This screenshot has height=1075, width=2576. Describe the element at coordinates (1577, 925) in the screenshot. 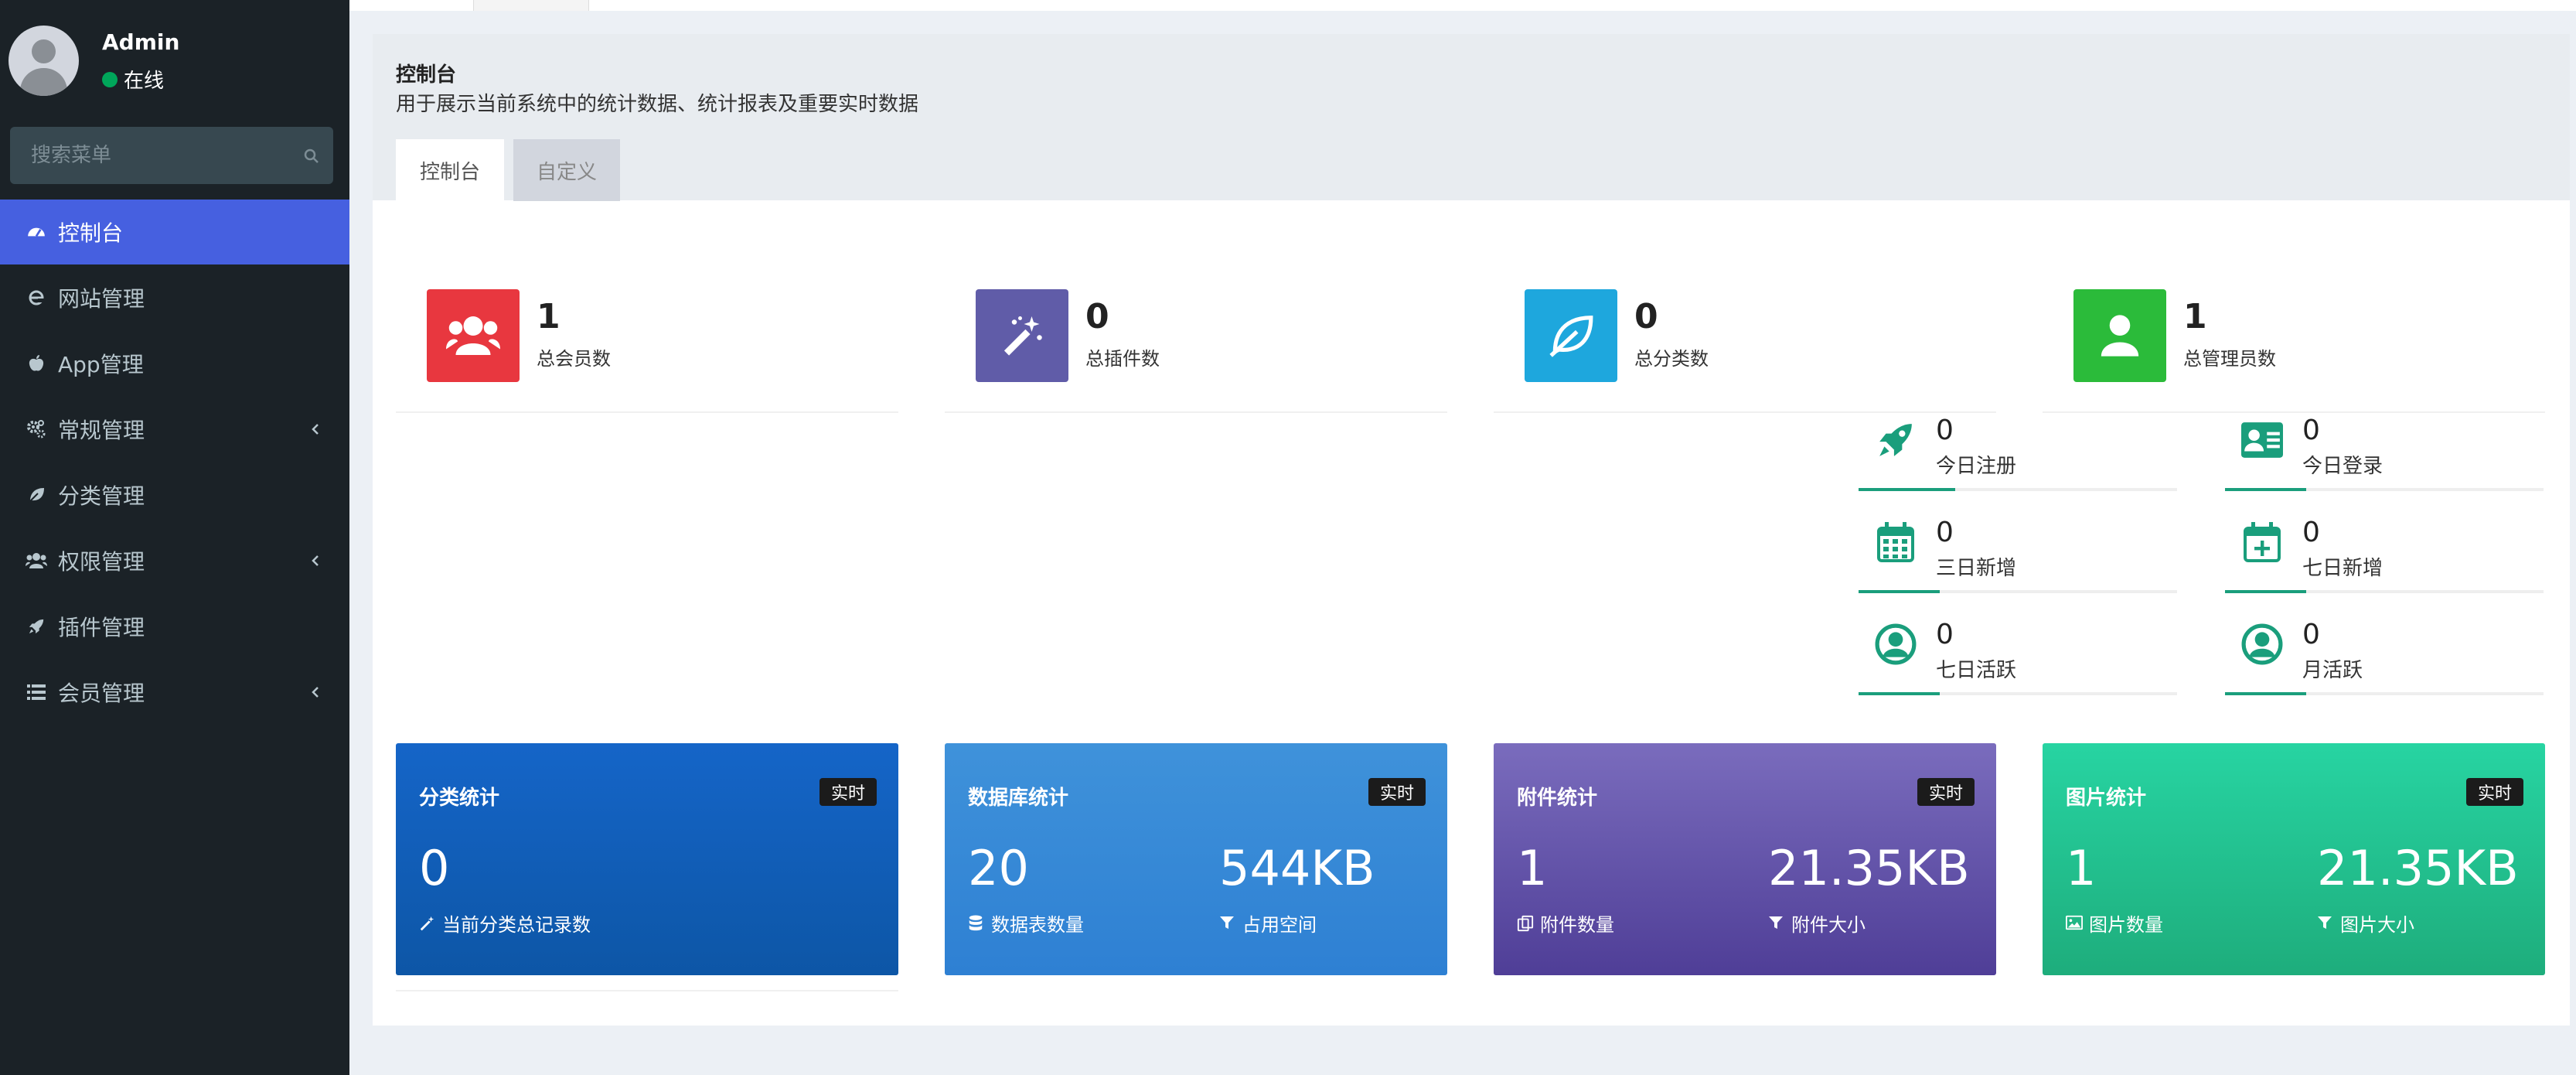

I see `card-label-text: 附件数量` at that location.